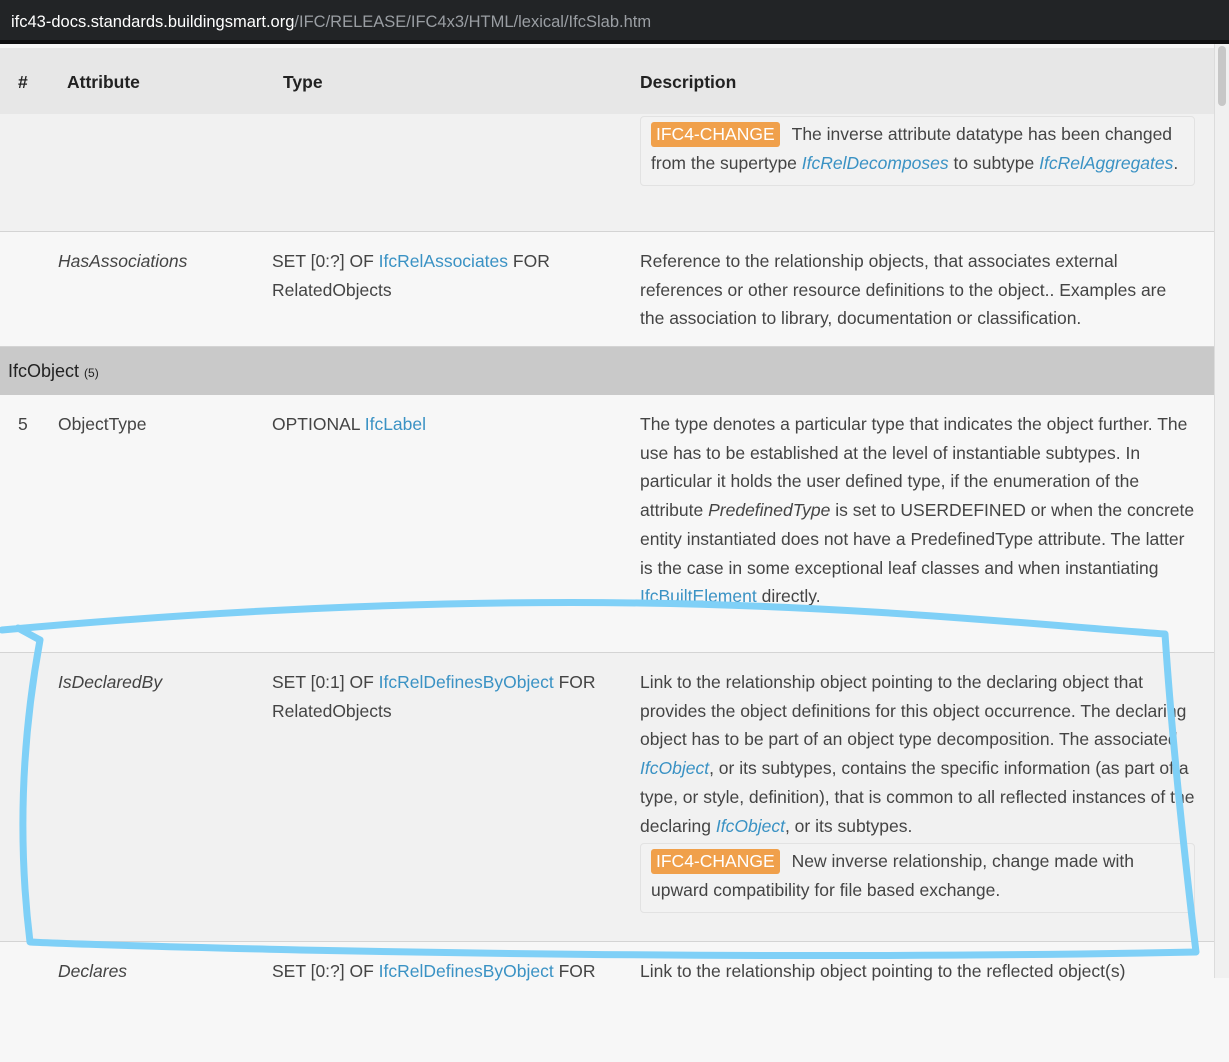  Describe the element at coordinates (688, 82) in the screenshot. I see `header-description: Description` at that location.